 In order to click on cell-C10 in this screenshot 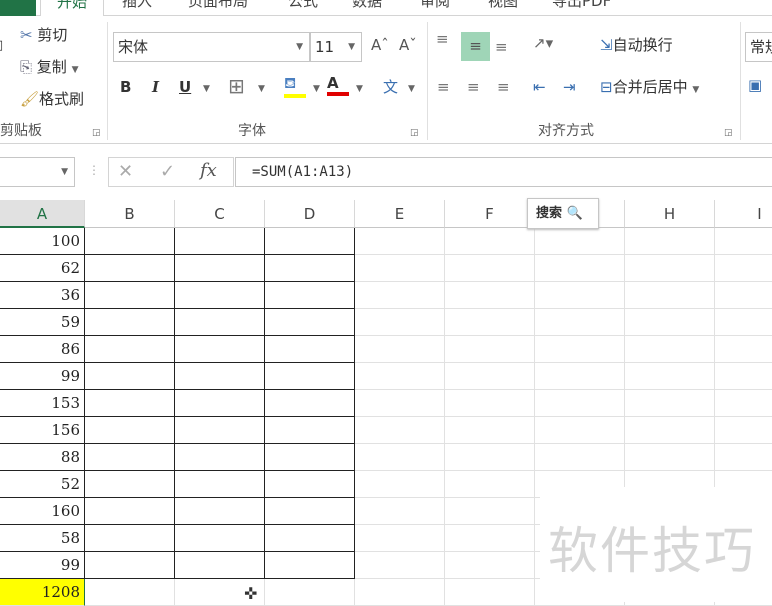, I will do `click(220, 484)`.